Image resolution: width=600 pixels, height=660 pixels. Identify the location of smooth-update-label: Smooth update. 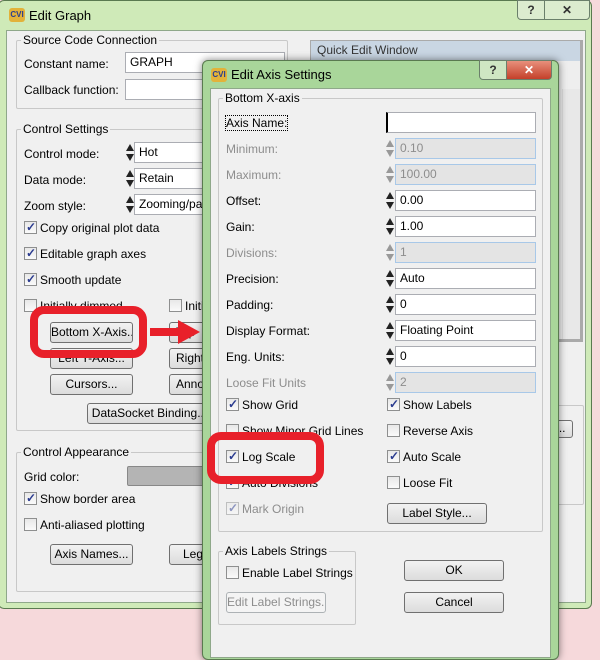
(81, 280).